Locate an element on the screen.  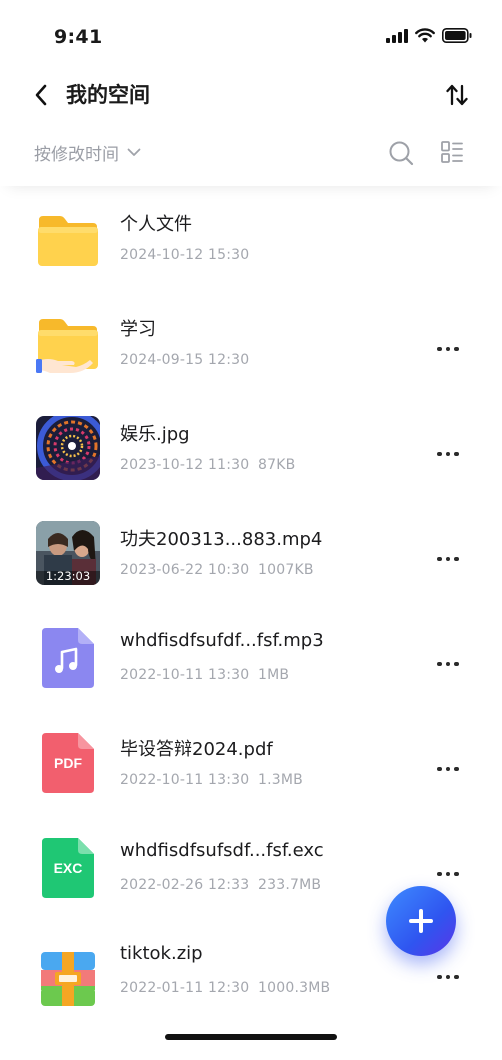
search-button is located at coordinates (401, 153).